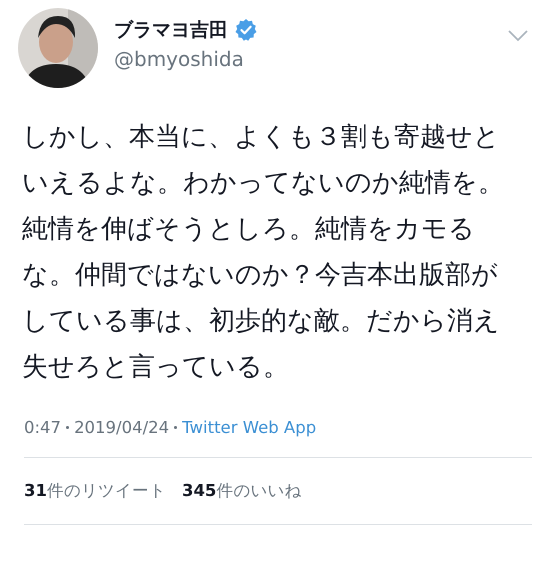 The width and height of the screenshot is (550, 580). What do you see at coordinates (242, 491) in the screenshot?
I see `stat-count: 345件のいいね` at bounding box center [242, 491].